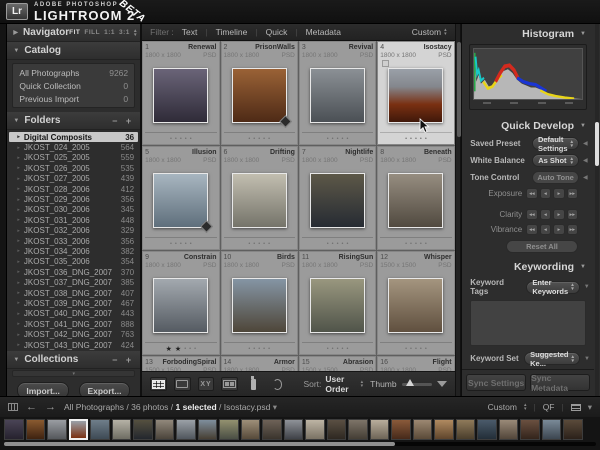 The image size is (600, 450). I want to click on folder-item: ▸ JKOST_027_2005 439, so click(73, 179).